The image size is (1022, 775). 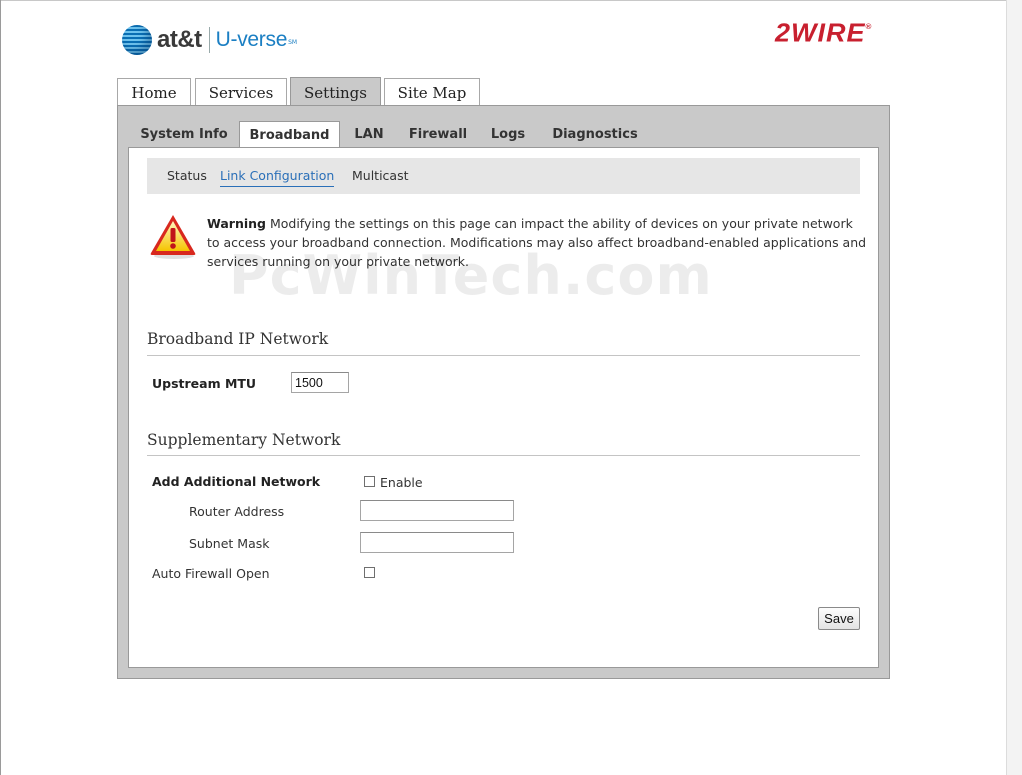 What do you see at coordinates (839, 618) in the screenshot?
I see `save-button: Save` at bounding box center [839, 618].